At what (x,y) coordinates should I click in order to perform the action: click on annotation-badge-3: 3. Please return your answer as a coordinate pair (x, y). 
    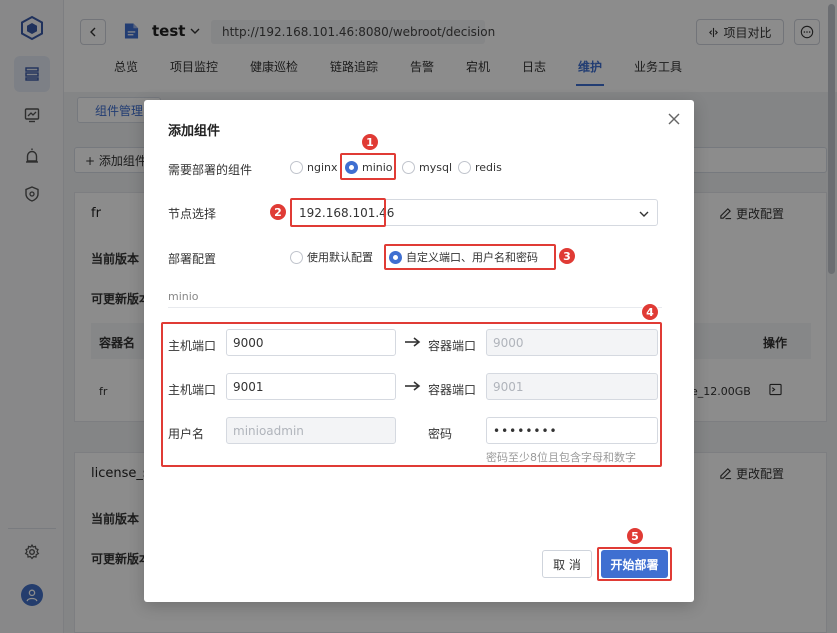
    Looking at the image, I should click on (567, 256).